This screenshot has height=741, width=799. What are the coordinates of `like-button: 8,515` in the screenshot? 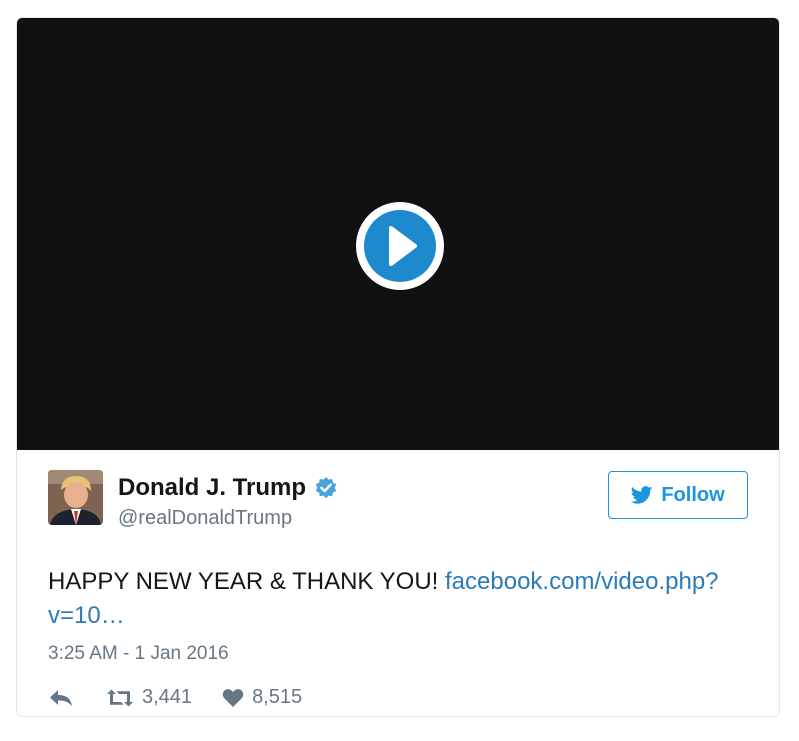 It's located at (262, 697).